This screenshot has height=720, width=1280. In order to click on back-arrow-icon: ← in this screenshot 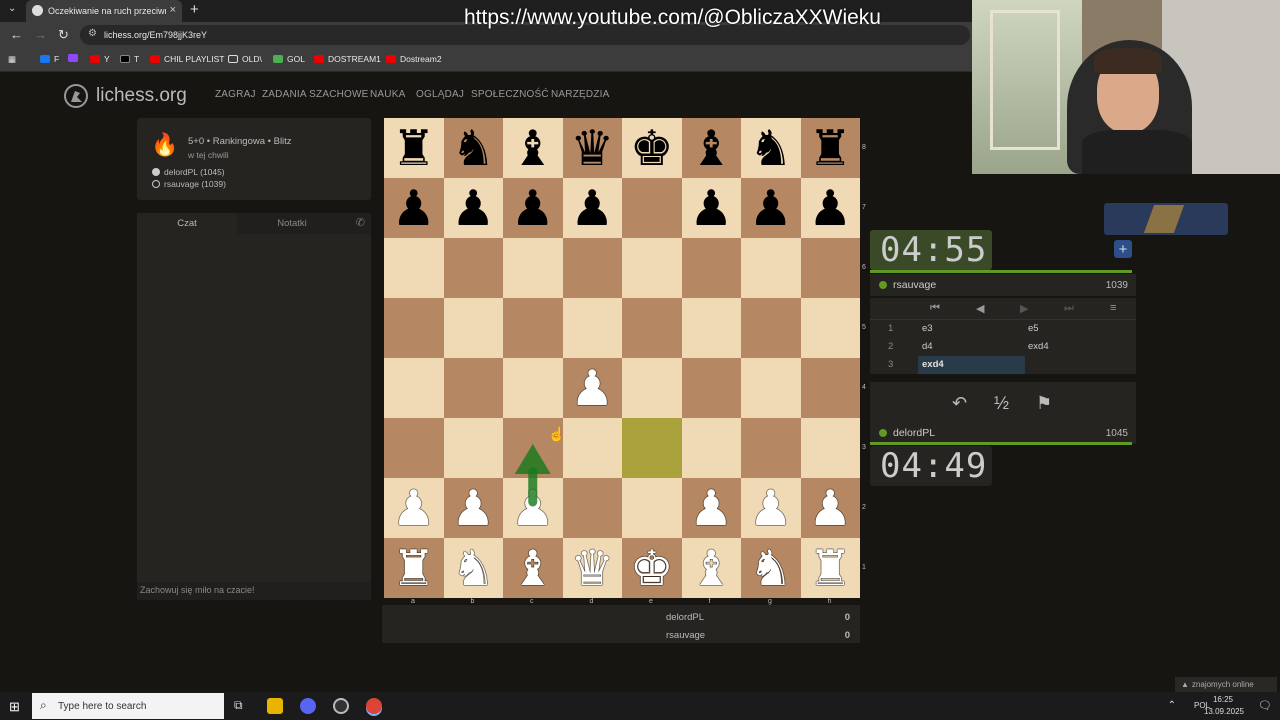, I will do `click(16, 34)`.